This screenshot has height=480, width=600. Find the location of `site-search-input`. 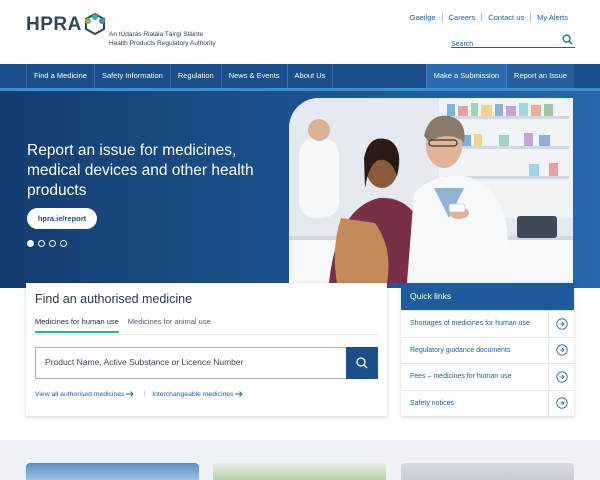

site-search-input is located at coordinates (505, 43).